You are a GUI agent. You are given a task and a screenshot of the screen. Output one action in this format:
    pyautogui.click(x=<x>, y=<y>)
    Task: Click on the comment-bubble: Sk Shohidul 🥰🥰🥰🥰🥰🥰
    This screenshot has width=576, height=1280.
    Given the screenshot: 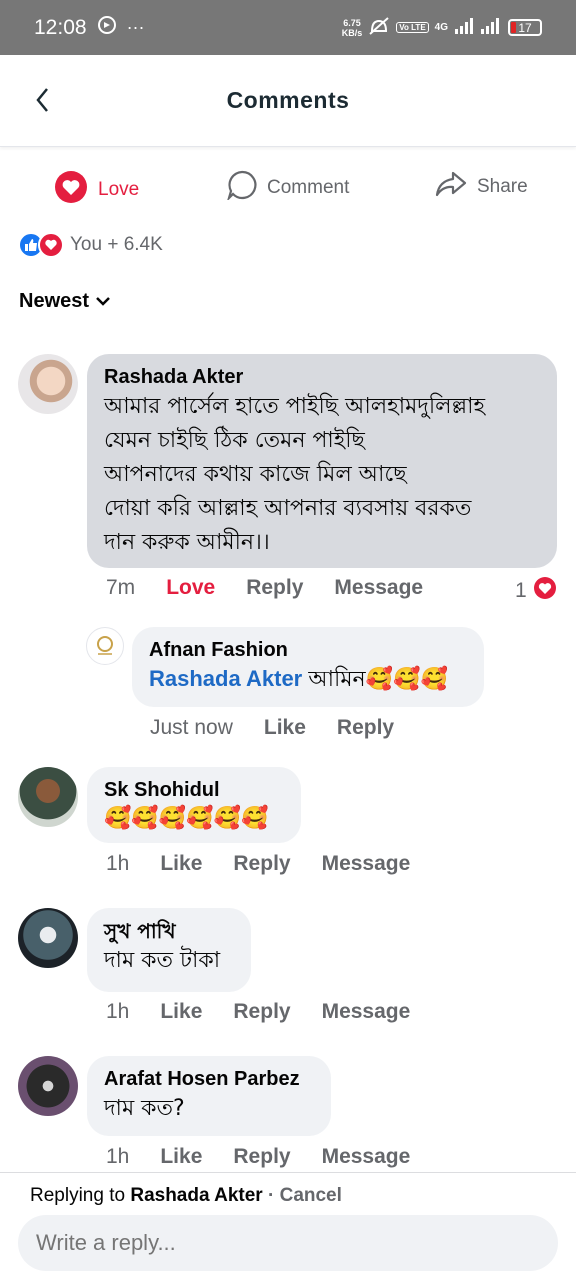 What is the action you would take?
    pyautogui.click(x=194, y=805)
    